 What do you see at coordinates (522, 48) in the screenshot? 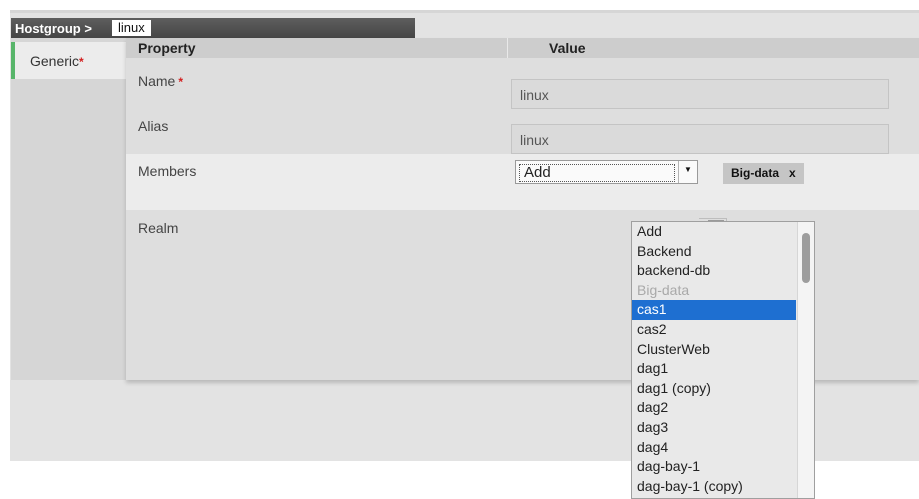
I see `table-header: Property Value` at bounding box center [522, 48].